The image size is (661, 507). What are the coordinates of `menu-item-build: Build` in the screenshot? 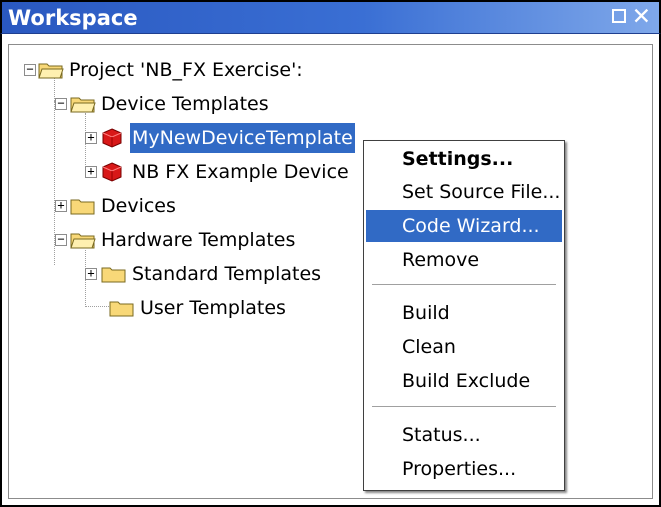 It's located at (464, 313).